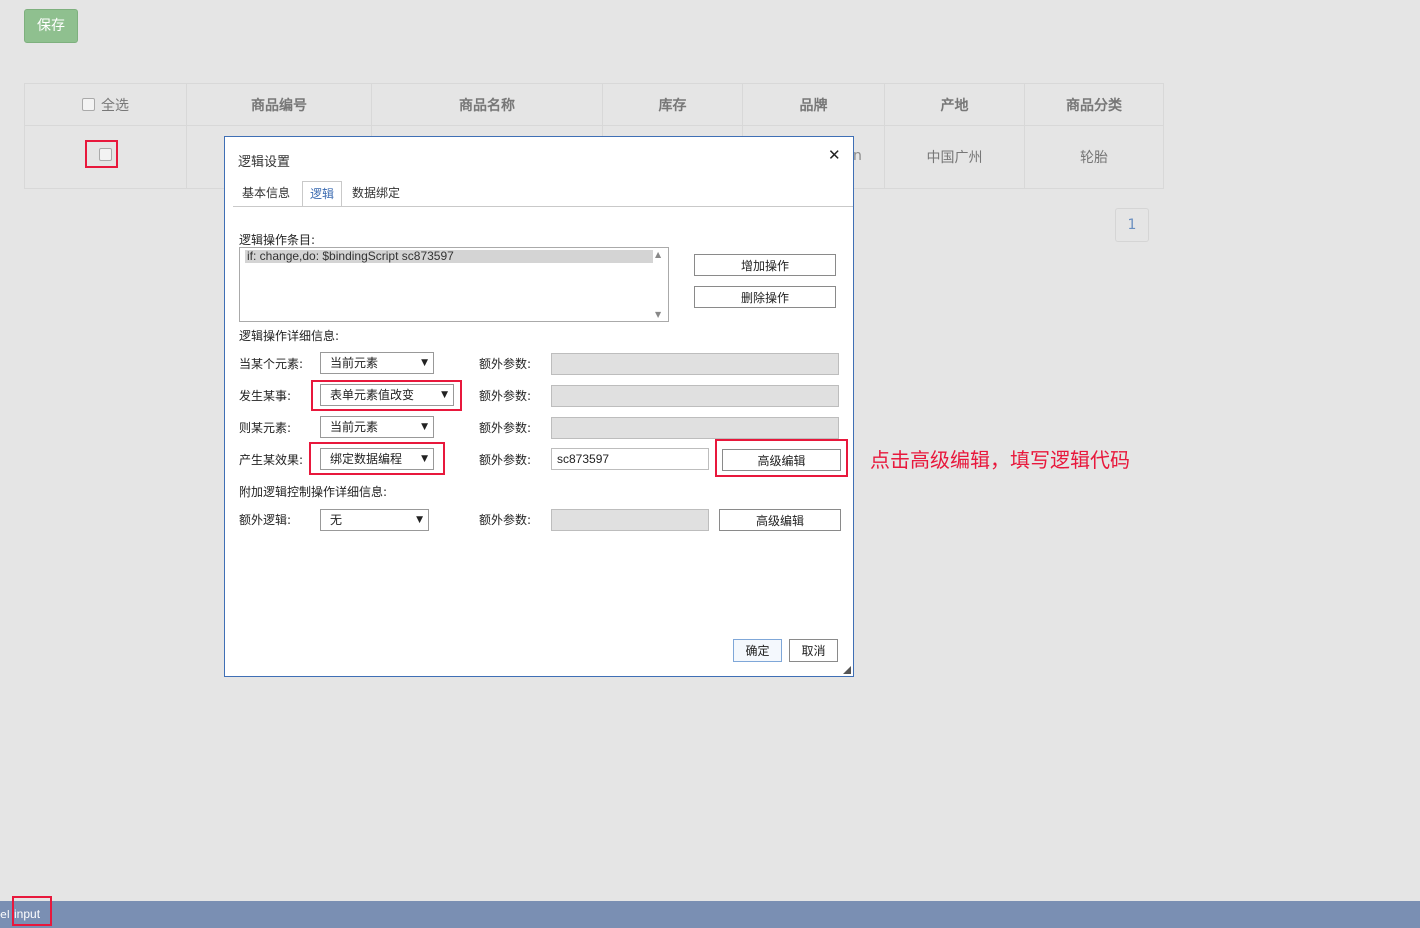 The image size is (1420, 928). I want to click on cell-origin: 中国广州, so click(954, 157).